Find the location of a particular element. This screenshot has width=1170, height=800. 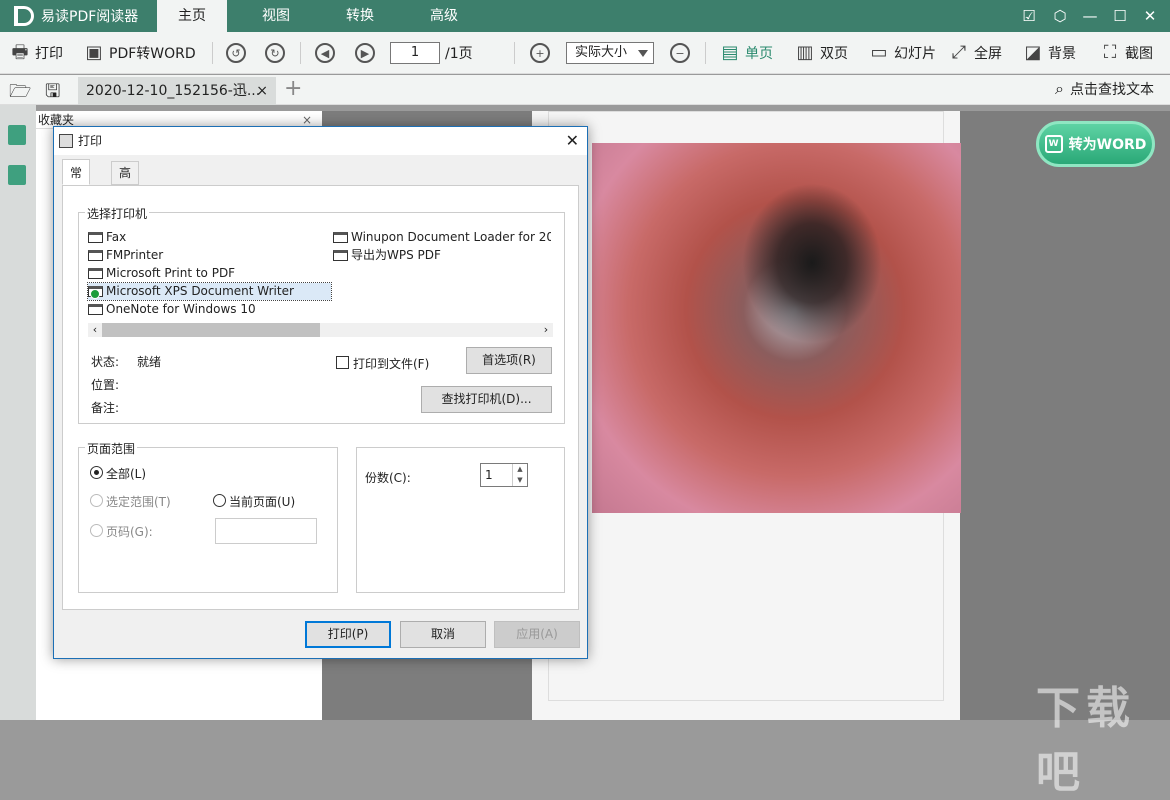

printer-item: FMPrinter is located at coordinates (125, 255).